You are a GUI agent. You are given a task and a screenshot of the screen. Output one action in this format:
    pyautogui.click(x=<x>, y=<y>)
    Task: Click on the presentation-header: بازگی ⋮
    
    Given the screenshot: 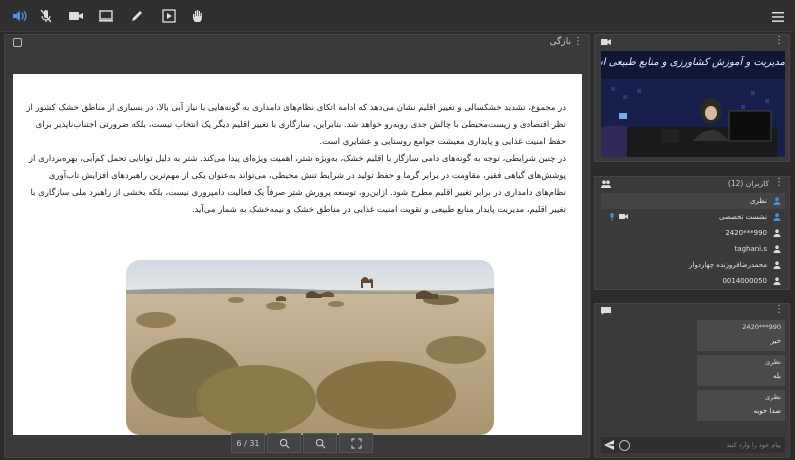 What is the action you would take?
    pyautogui.click(x=297, y=43)
    